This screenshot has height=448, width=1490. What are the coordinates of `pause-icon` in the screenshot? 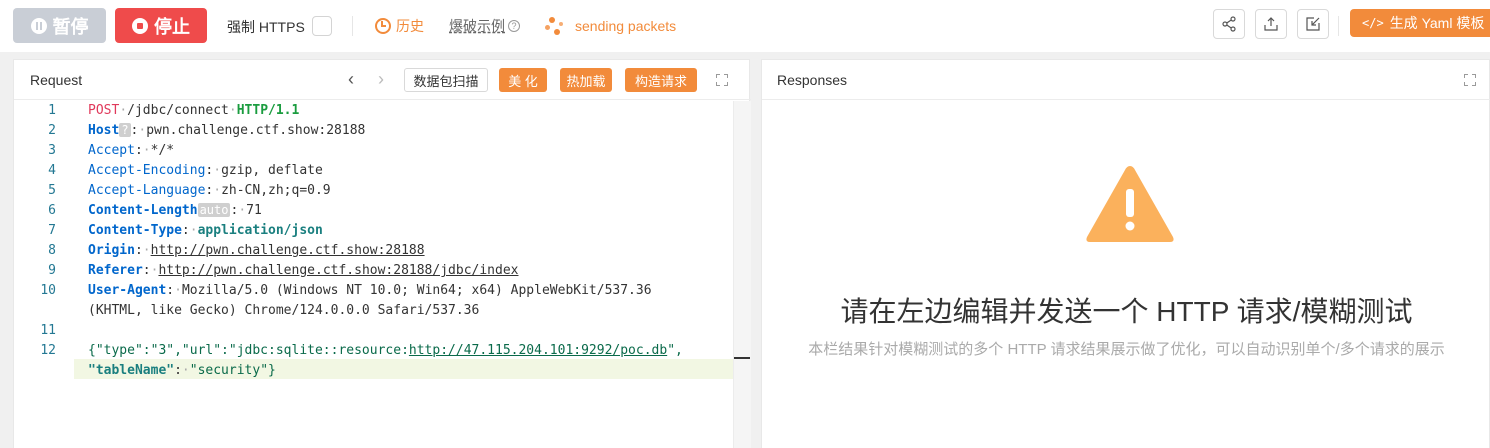 It's located at (38, 25).